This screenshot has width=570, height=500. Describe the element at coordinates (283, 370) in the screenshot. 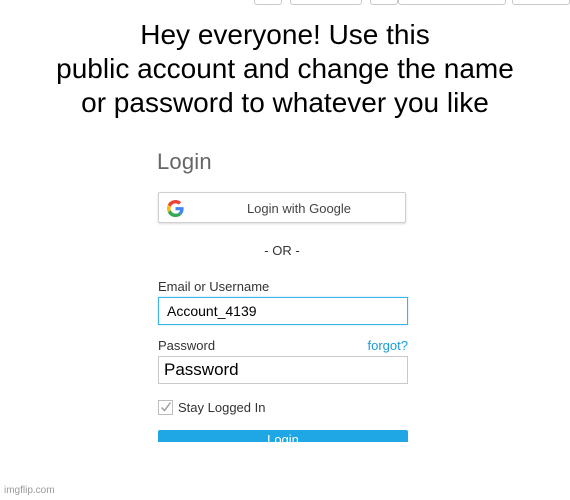

I see `password-input` at that location.